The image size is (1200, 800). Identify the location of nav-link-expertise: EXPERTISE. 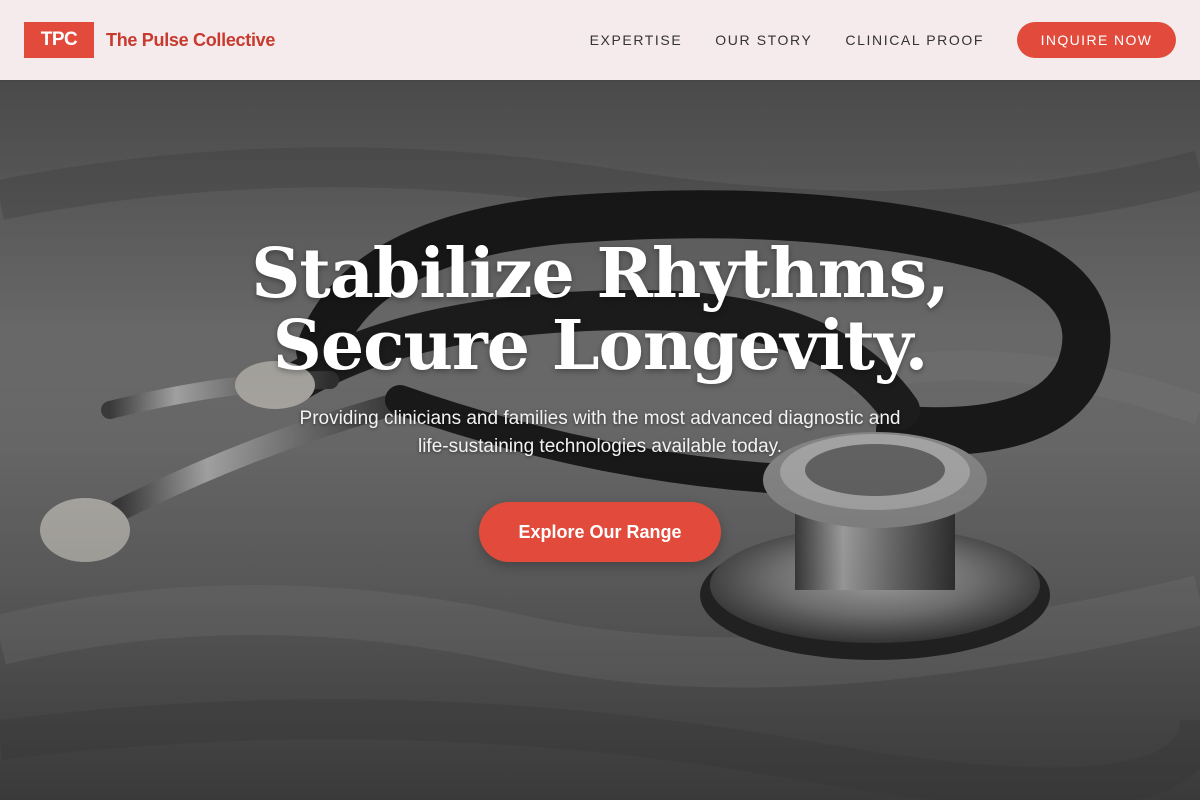
(636, 40).